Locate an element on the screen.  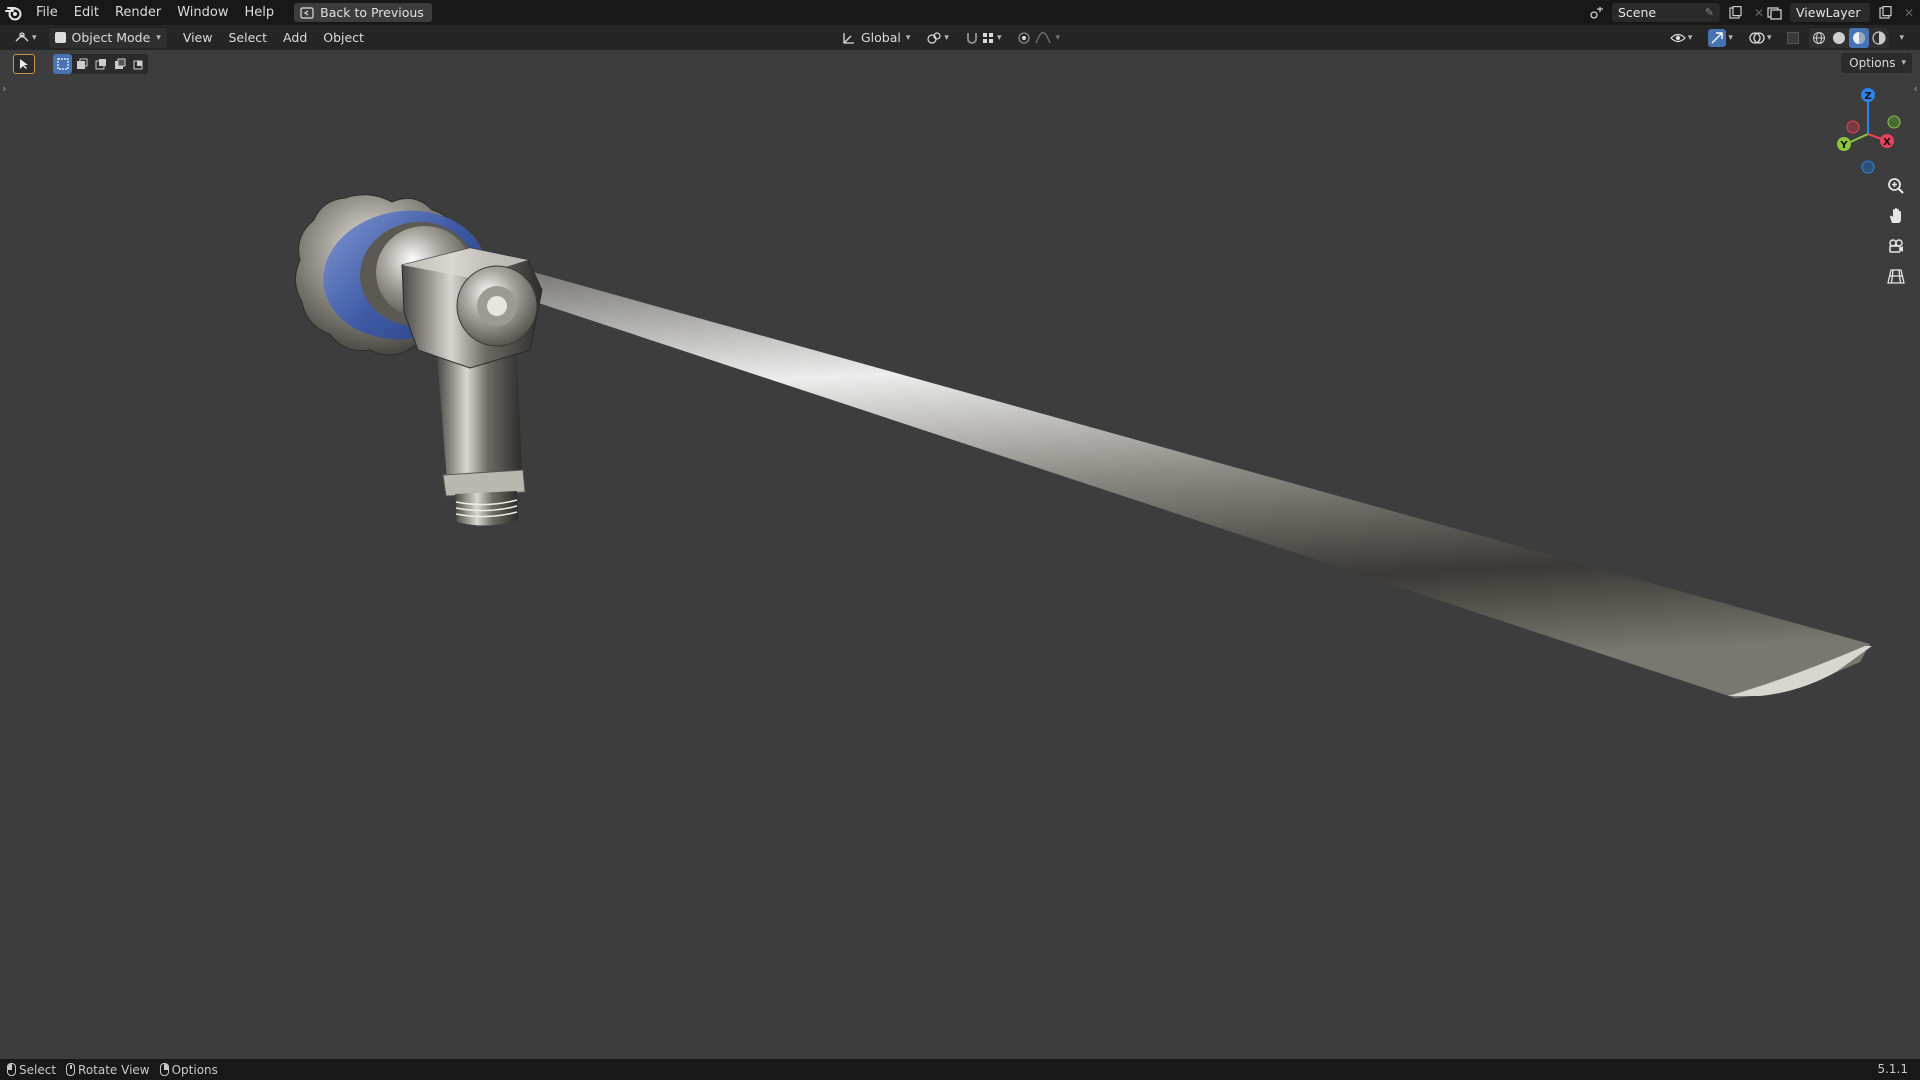
pin-icon: ✎ is located at coordinates (1709, 12).